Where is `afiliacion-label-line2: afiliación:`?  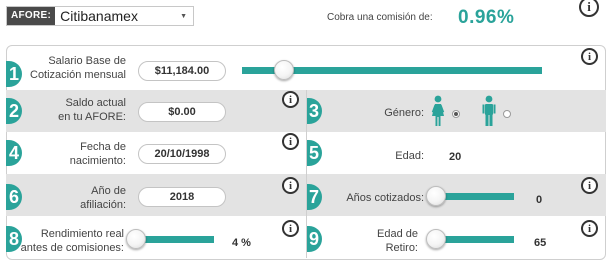 afiliacion-label-line2: afiliación: is located at coordinates (103, 205).